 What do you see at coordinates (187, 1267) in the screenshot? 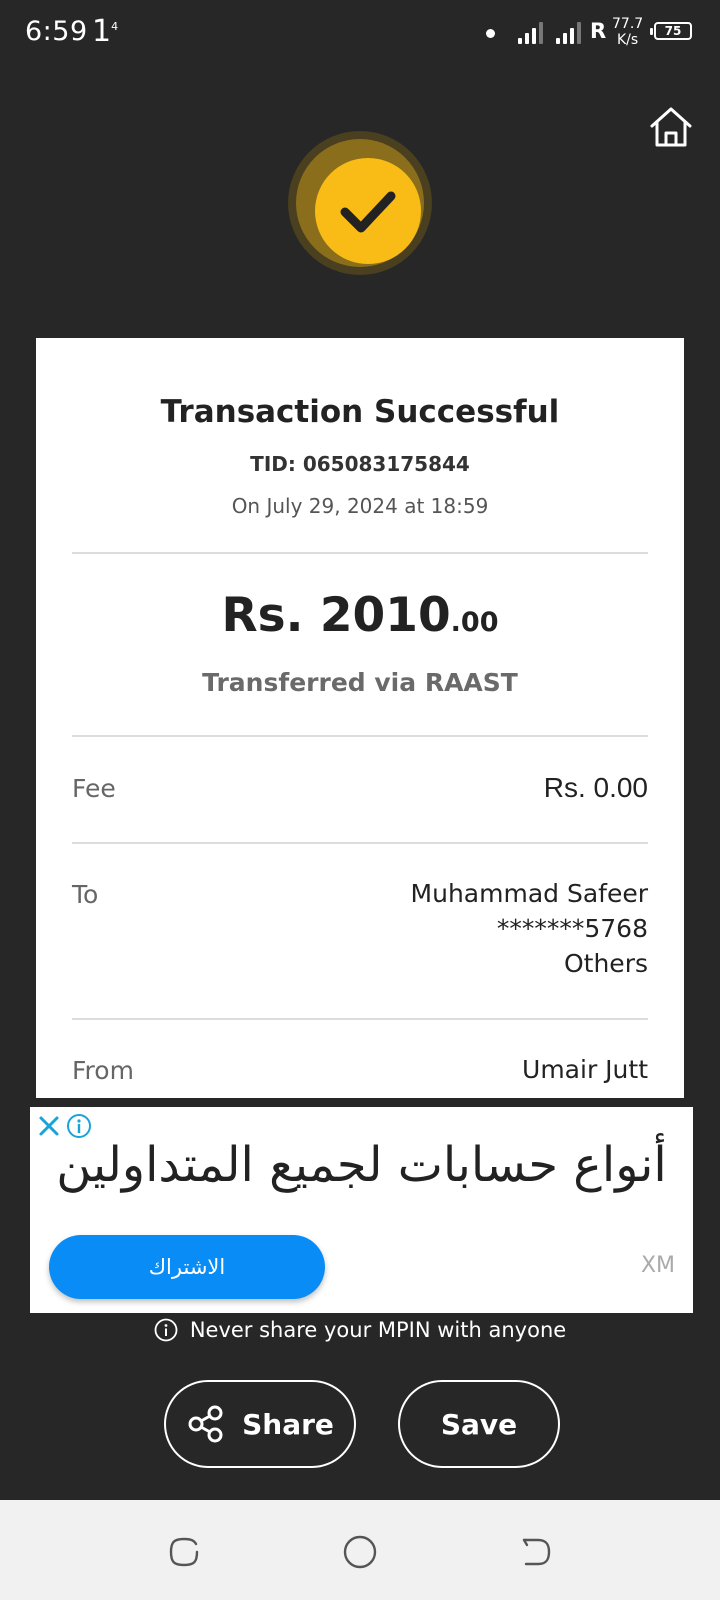
I see `ad-subscribe-button: الاشتراك` at bounding box center [187, 1267].